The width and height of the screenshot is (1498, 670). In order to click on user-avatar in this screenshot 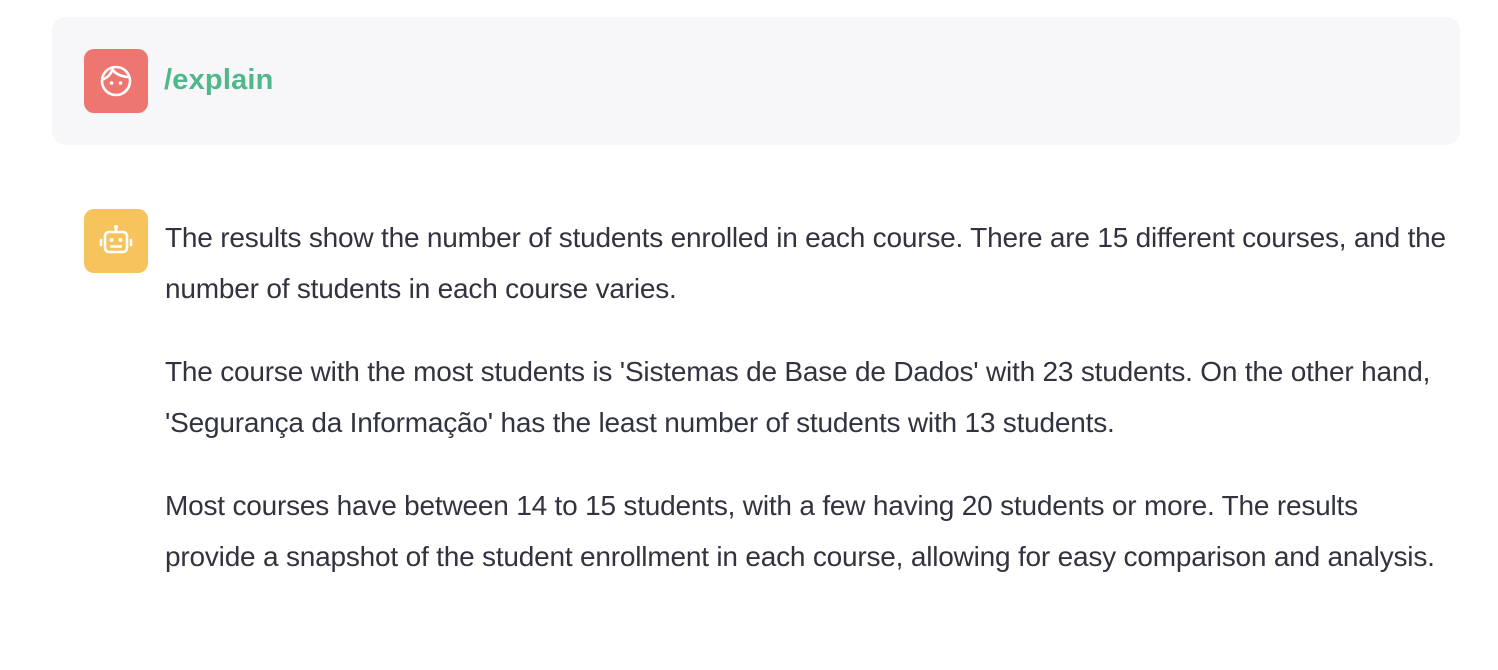, I will do `click(116, 81)`.